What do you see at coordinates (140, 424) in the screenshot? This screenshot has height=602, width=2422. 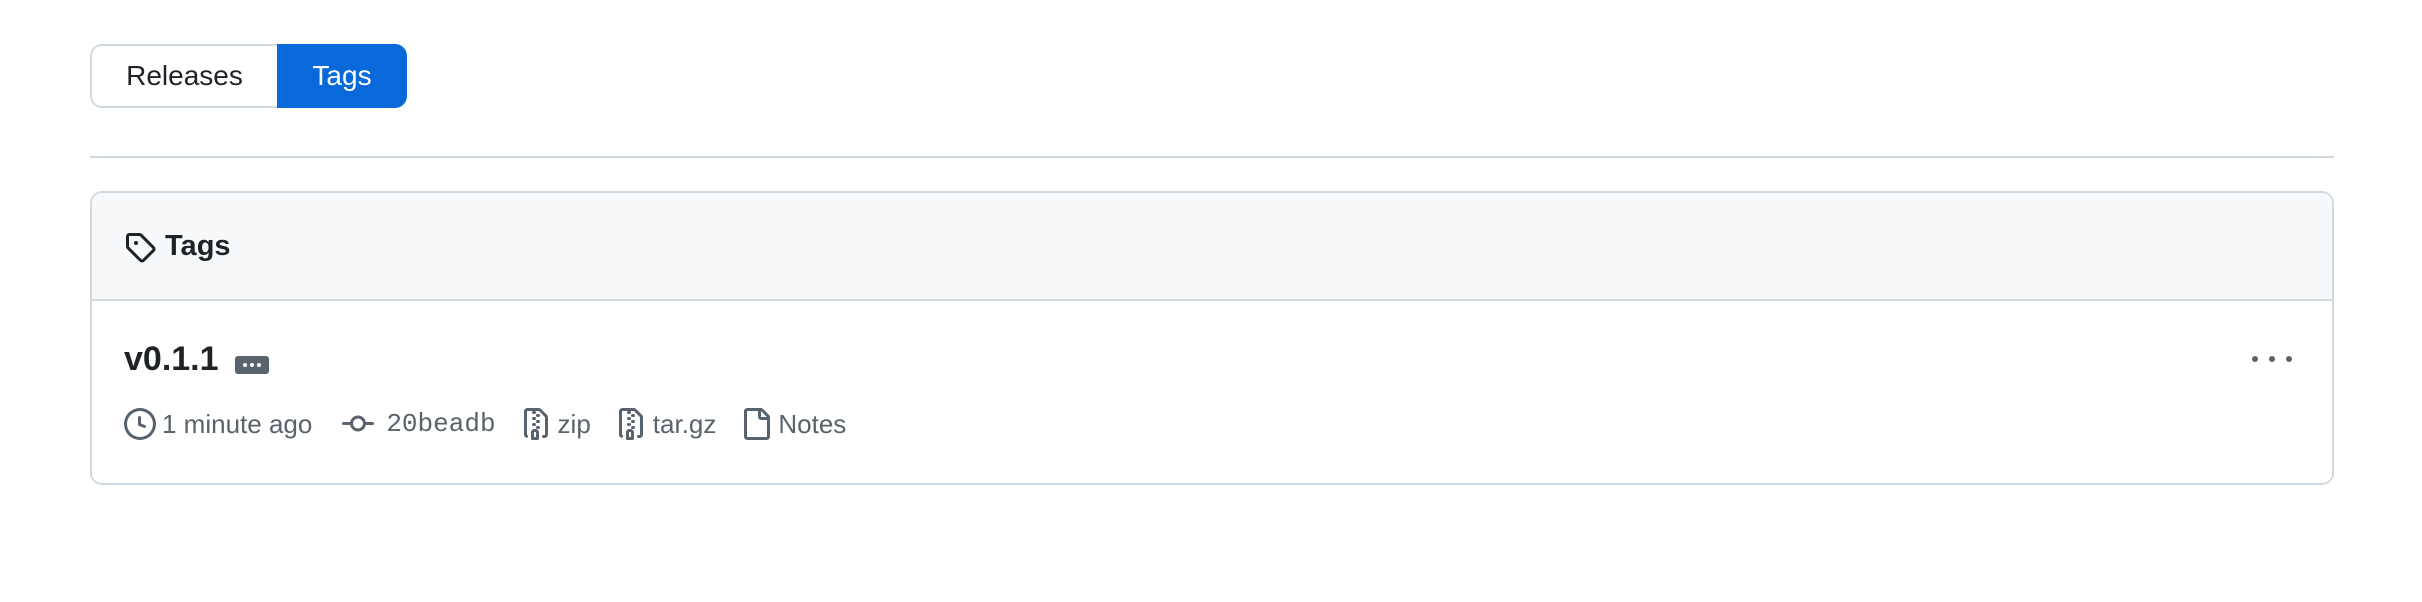 I see `clock-icon` at bounding box center [140, 424].